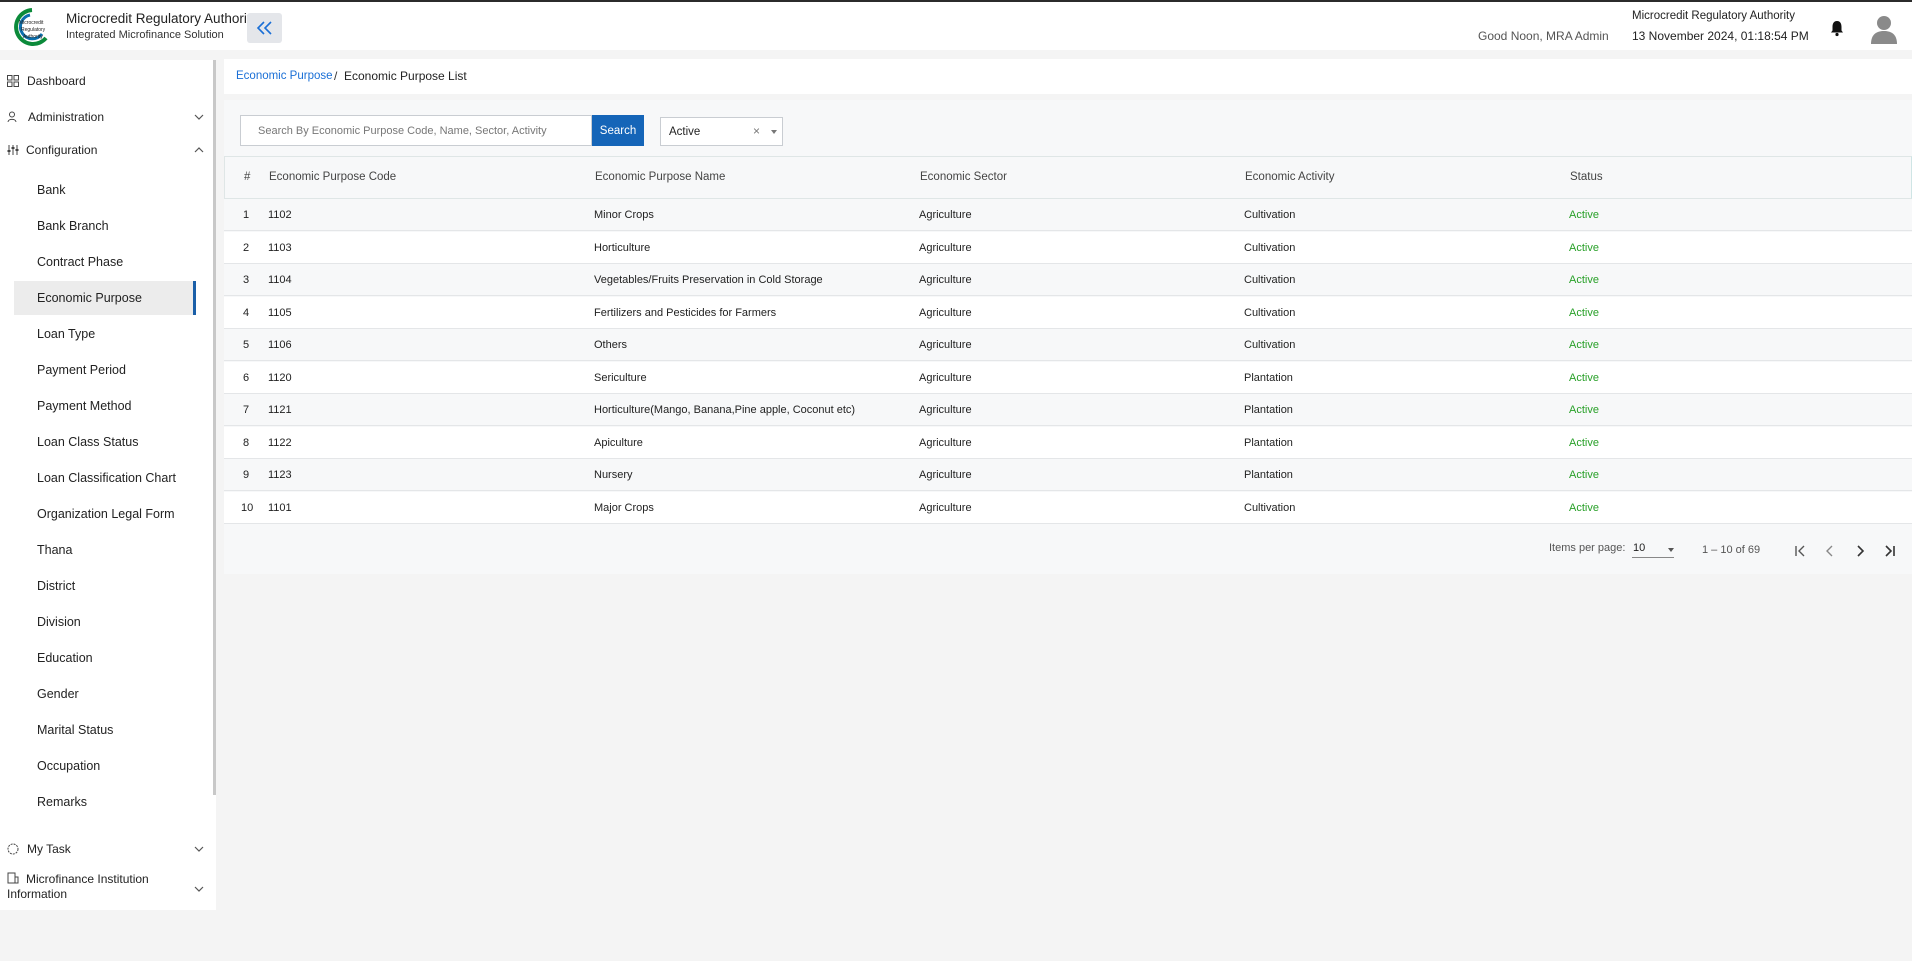 The height and width of the screenshot is (961, 1912). I want to click on sidebar-item-loan-class-status: Loan Class Status, so click(105, 442).